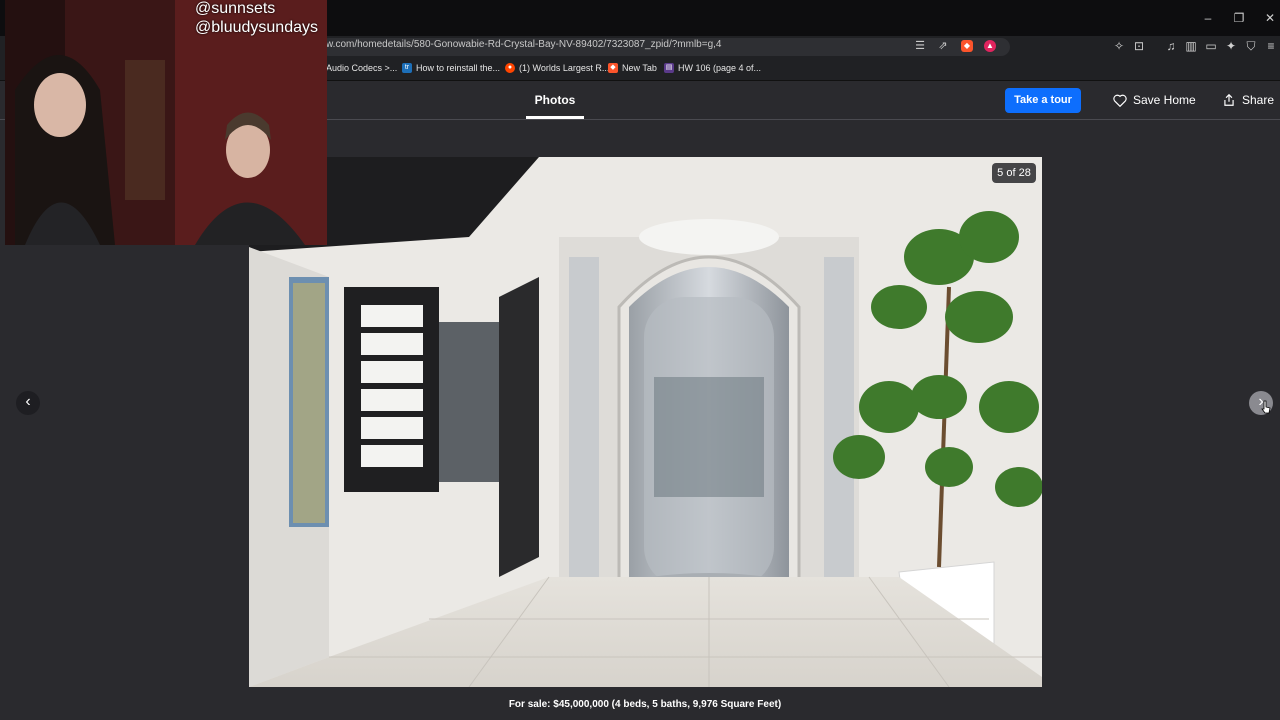 This screenshot has width=1280, height=720. Describe the element at coordinates (1043, 100) in the screenshot. I see `take-tour-button: Take a tour` at that location.